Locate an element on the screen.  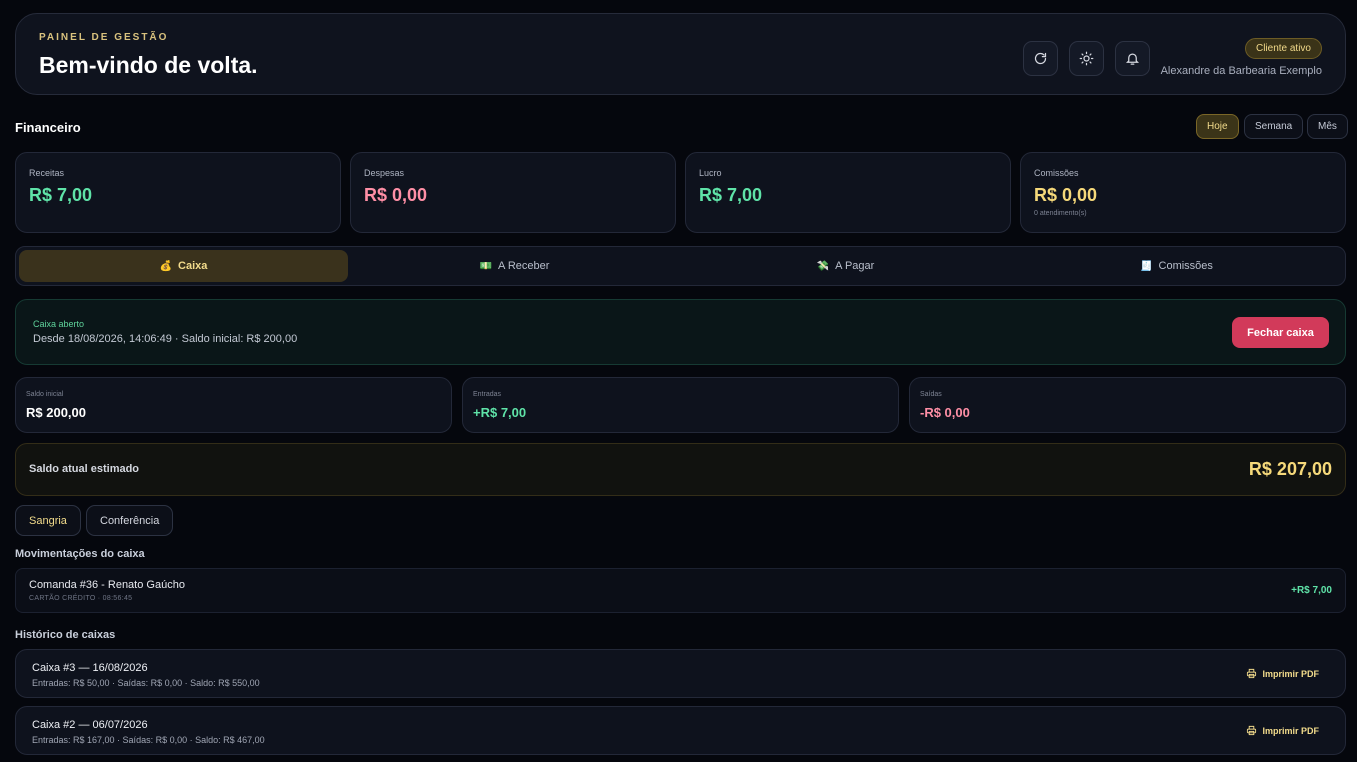
tab-label: A Pagar is located at coordinates (855, 266).